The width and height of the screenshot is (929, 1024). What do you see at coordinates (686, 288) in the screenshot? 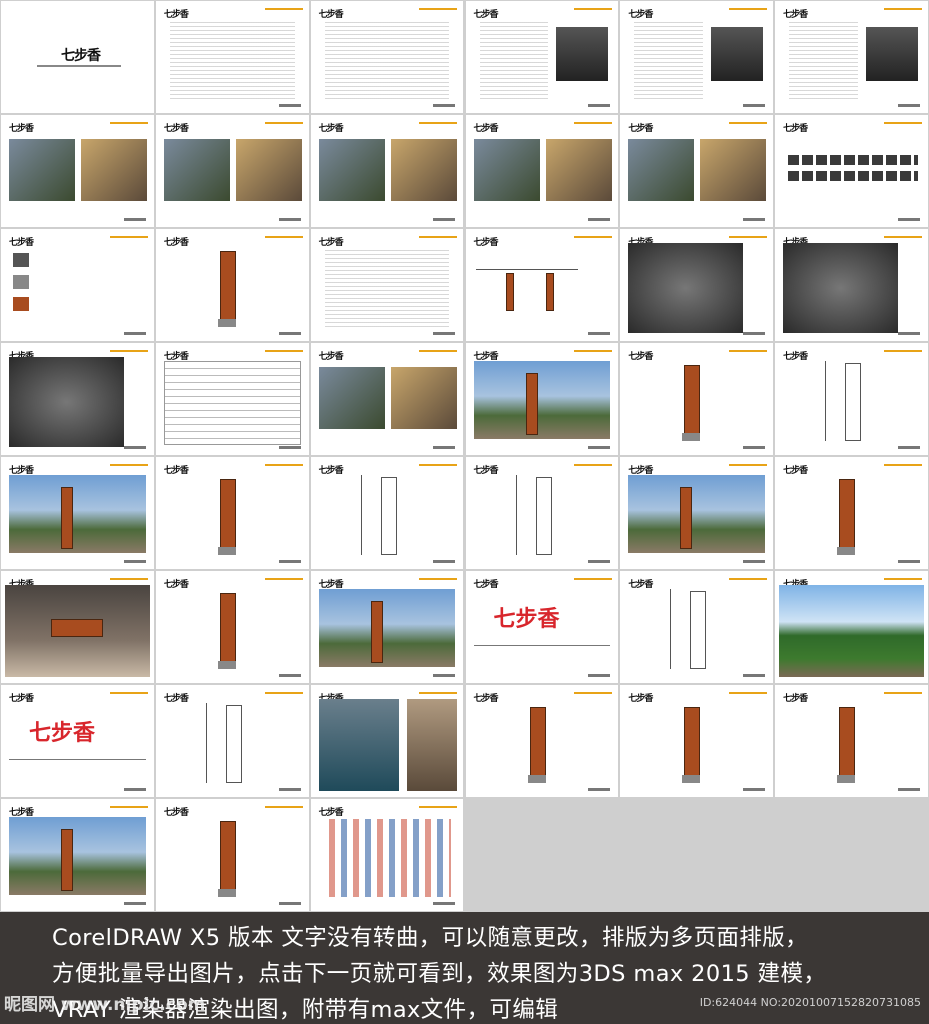
I see `map-image` at bounding box center [686, 288].